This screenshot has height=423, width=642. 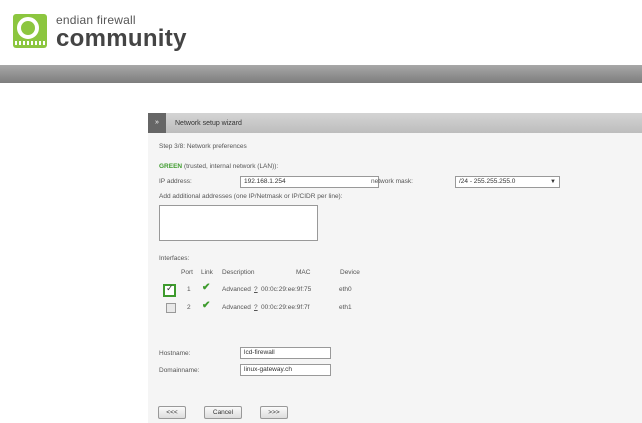 I want to click on endian-logo: endian firewall community, so click(x=100, y=32).